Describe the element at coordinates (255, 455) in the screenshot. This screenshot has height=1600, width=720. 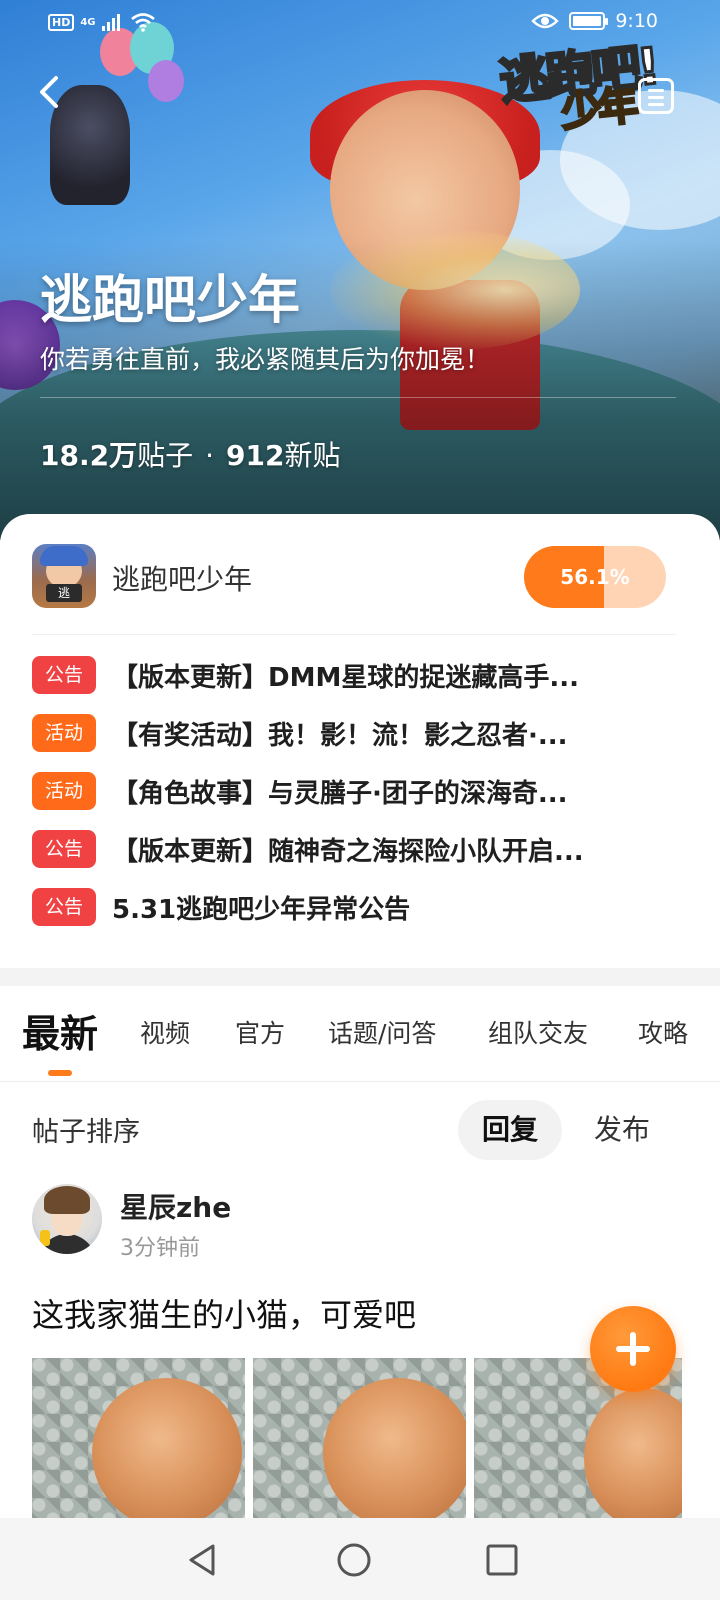
I see `new-posts-count: 912` at that location.